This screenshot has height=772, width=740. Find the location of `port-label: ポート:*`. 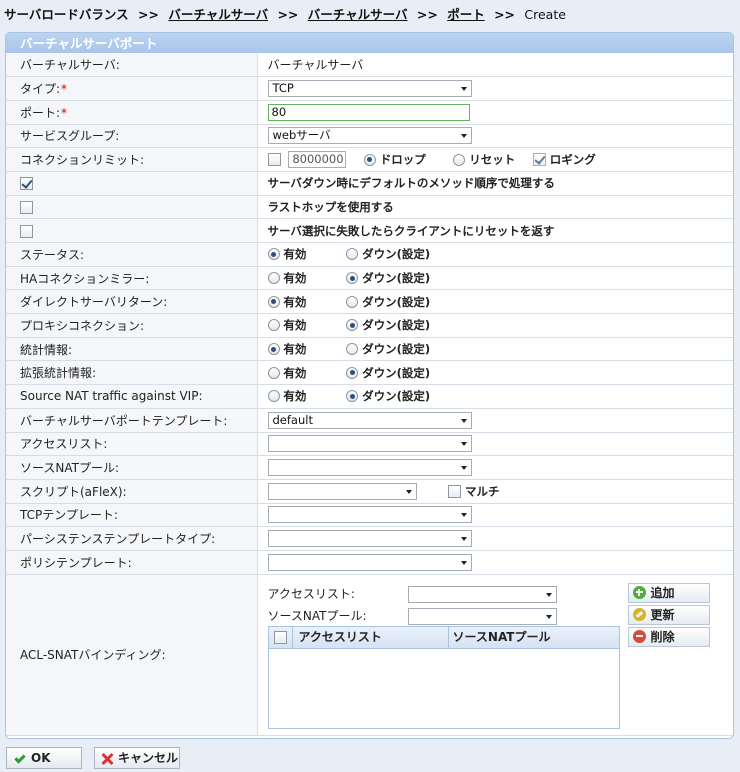

port-label: ポート:* is located at coordinates (132, 112).